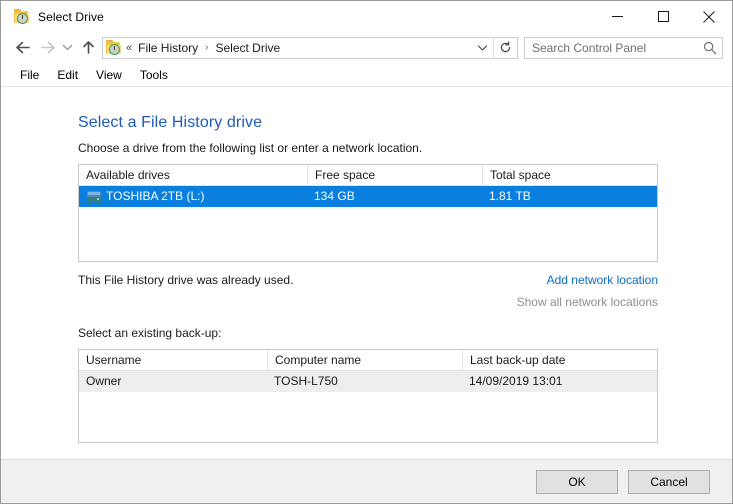  What do you see at coordinates (168, 48) in the screenshot?
I see `breadcrumb-item-file-history: File History` at bounding box center [168, 48].